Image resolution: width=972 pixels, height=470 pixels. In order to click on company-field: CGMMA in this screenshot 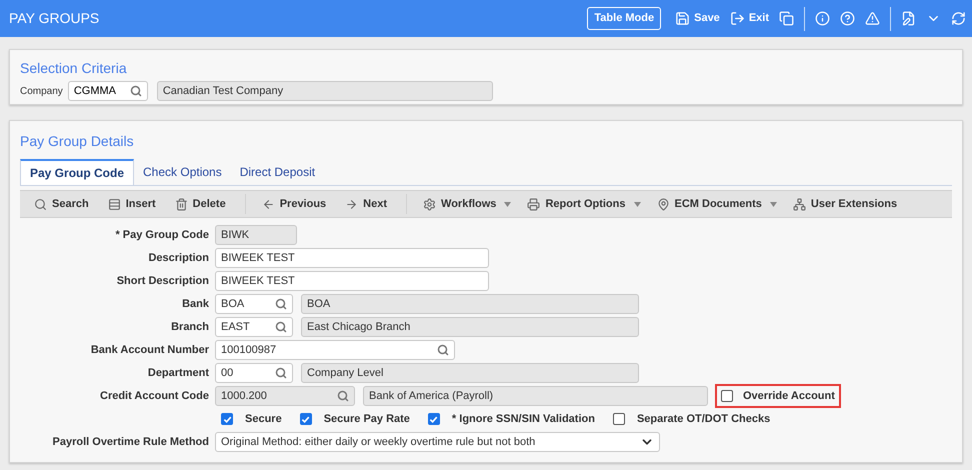, I will do `click(108, 91)`.